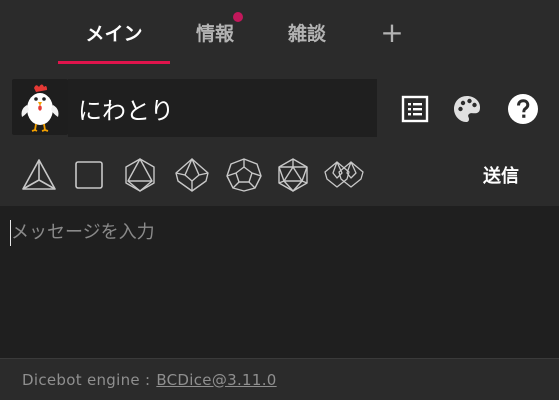 Image resolution: width=559 pixels, height=400 pixels. Describe the element at coordinates (114, 32) in the screenshot. I see `tab-main: メイン` at that location.